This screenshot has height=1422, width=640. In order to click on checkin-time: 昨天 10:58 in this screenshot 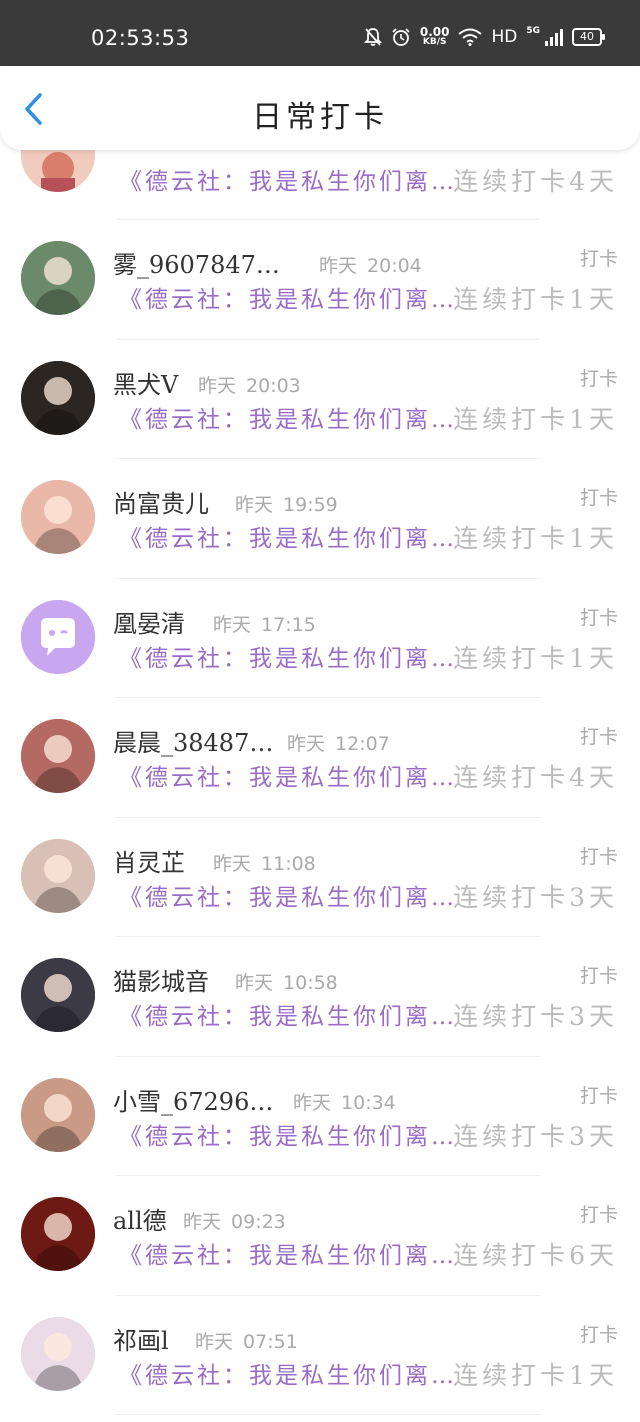, I will do `click(286, 981)`.